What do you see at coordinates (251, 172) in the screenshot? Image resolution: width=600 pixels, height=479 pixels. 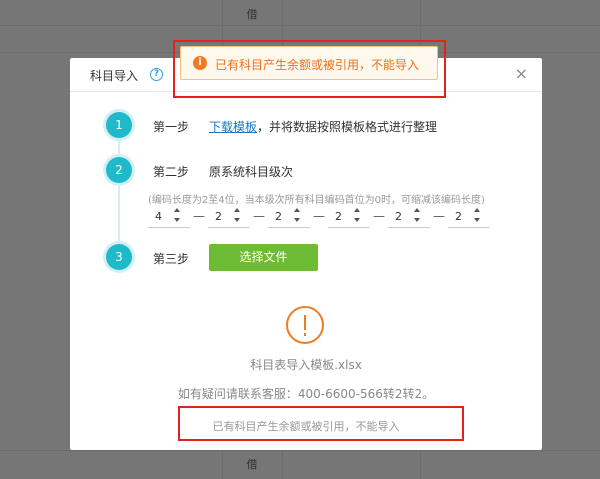 I see `step-2-description: 原系统科目级次` at bounding box center [251, 172].